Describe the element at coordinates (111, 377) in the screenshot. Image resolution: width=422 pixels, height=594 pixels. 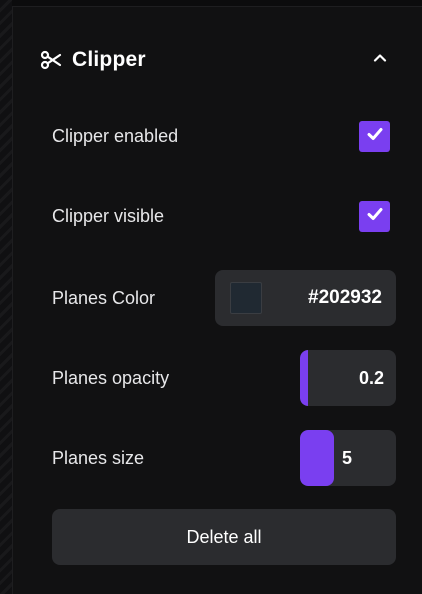
I see `planes-opacity-label: Planes opacity` at that location.